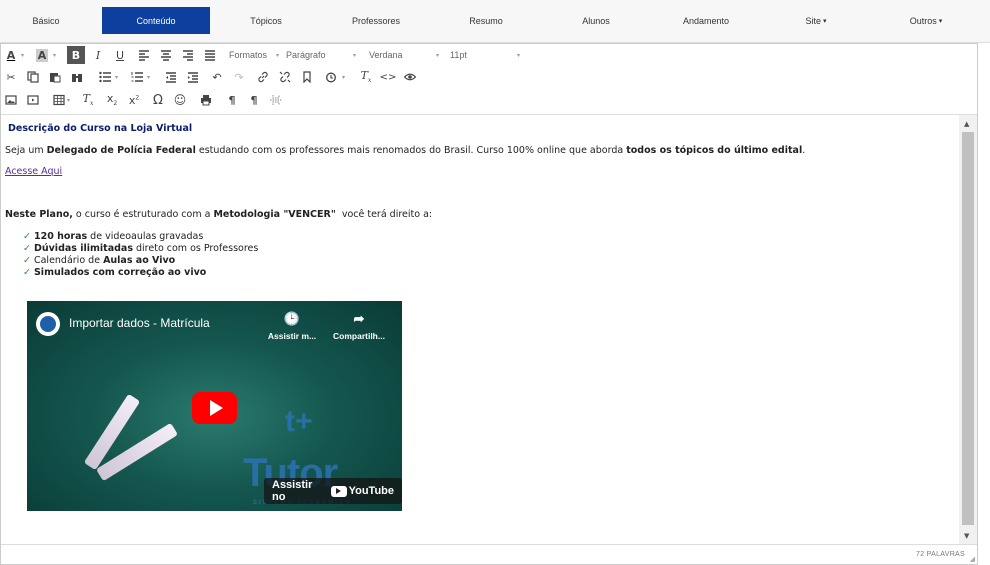  What do you see at coordinates (489, 77) in the screenshot?
I see `toolbar-row-2: ✂ ▾ ▾ ↶ ↷ ▾ Tx <>` at bounding box center [489, 77].